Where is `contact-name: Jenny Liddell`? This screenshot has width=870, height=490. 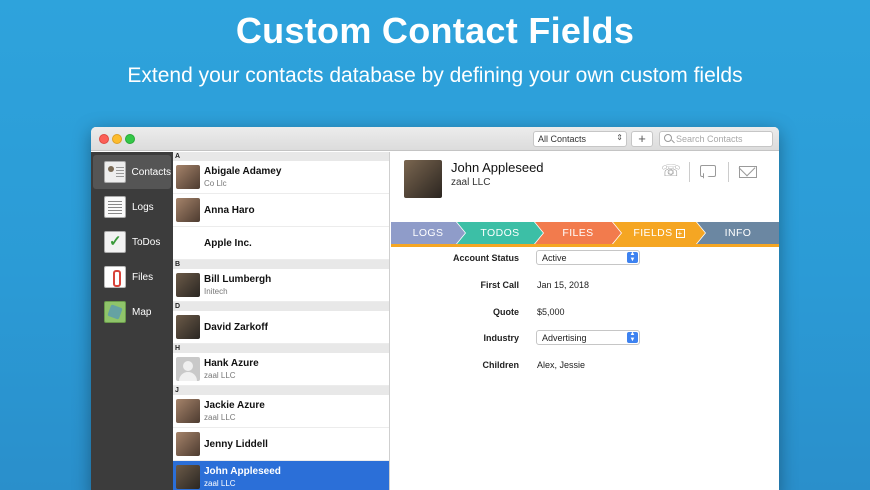 contact-name: Jenny Liddell is located at coordinates (236, 444).